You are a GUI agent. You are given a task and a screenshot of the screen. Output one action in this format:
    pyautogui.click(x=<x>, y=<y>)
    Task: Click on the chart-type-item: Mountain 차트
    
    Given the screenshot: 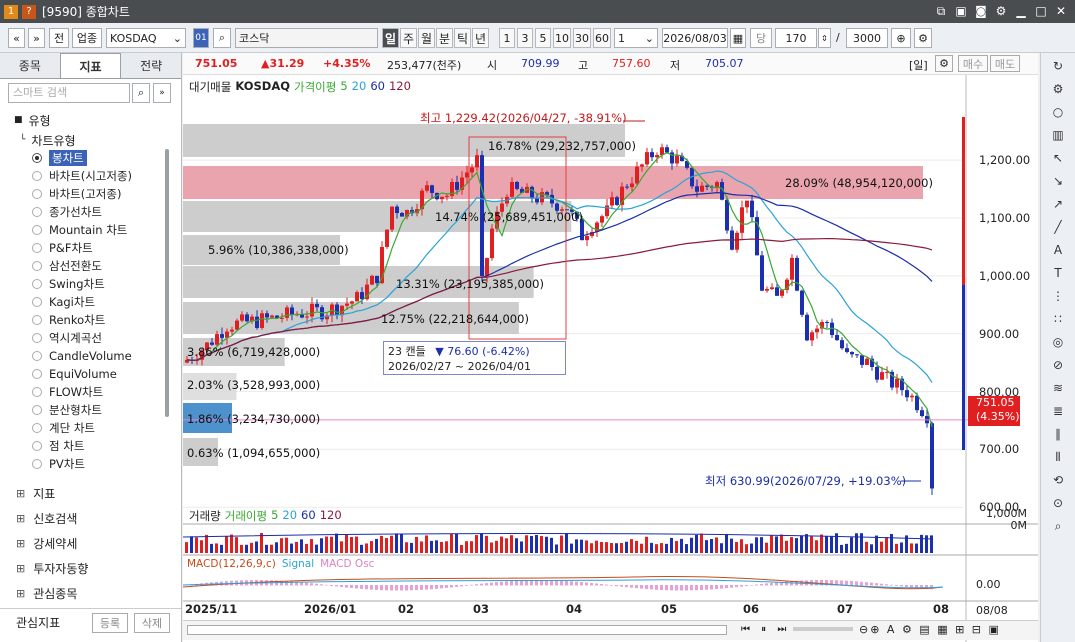 What is the action you would take?
    pyautogui.click(x=85, y=230)
    